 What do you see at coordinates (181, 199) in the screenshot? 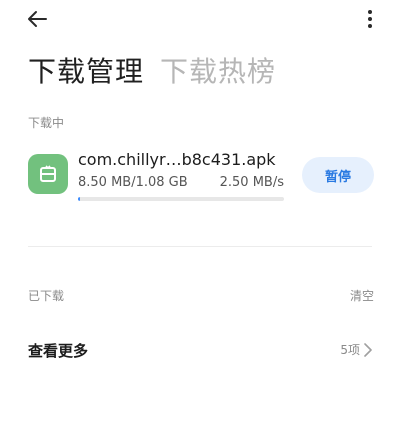
I see `download-progress-bar` at bounding box center [181, 199].